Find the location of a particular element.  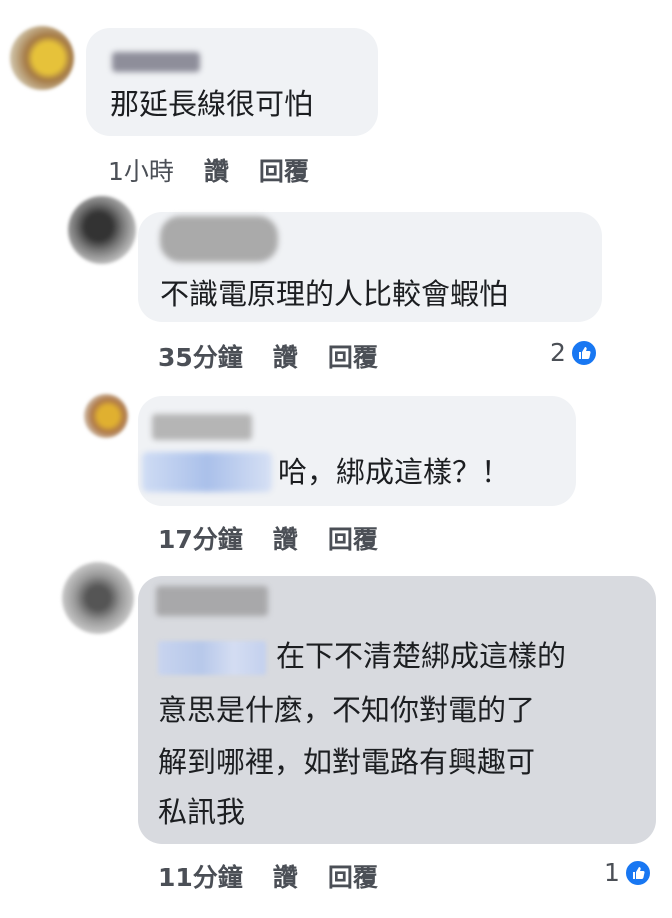

reaction-count: 2 is located at coordinates (558, 352).